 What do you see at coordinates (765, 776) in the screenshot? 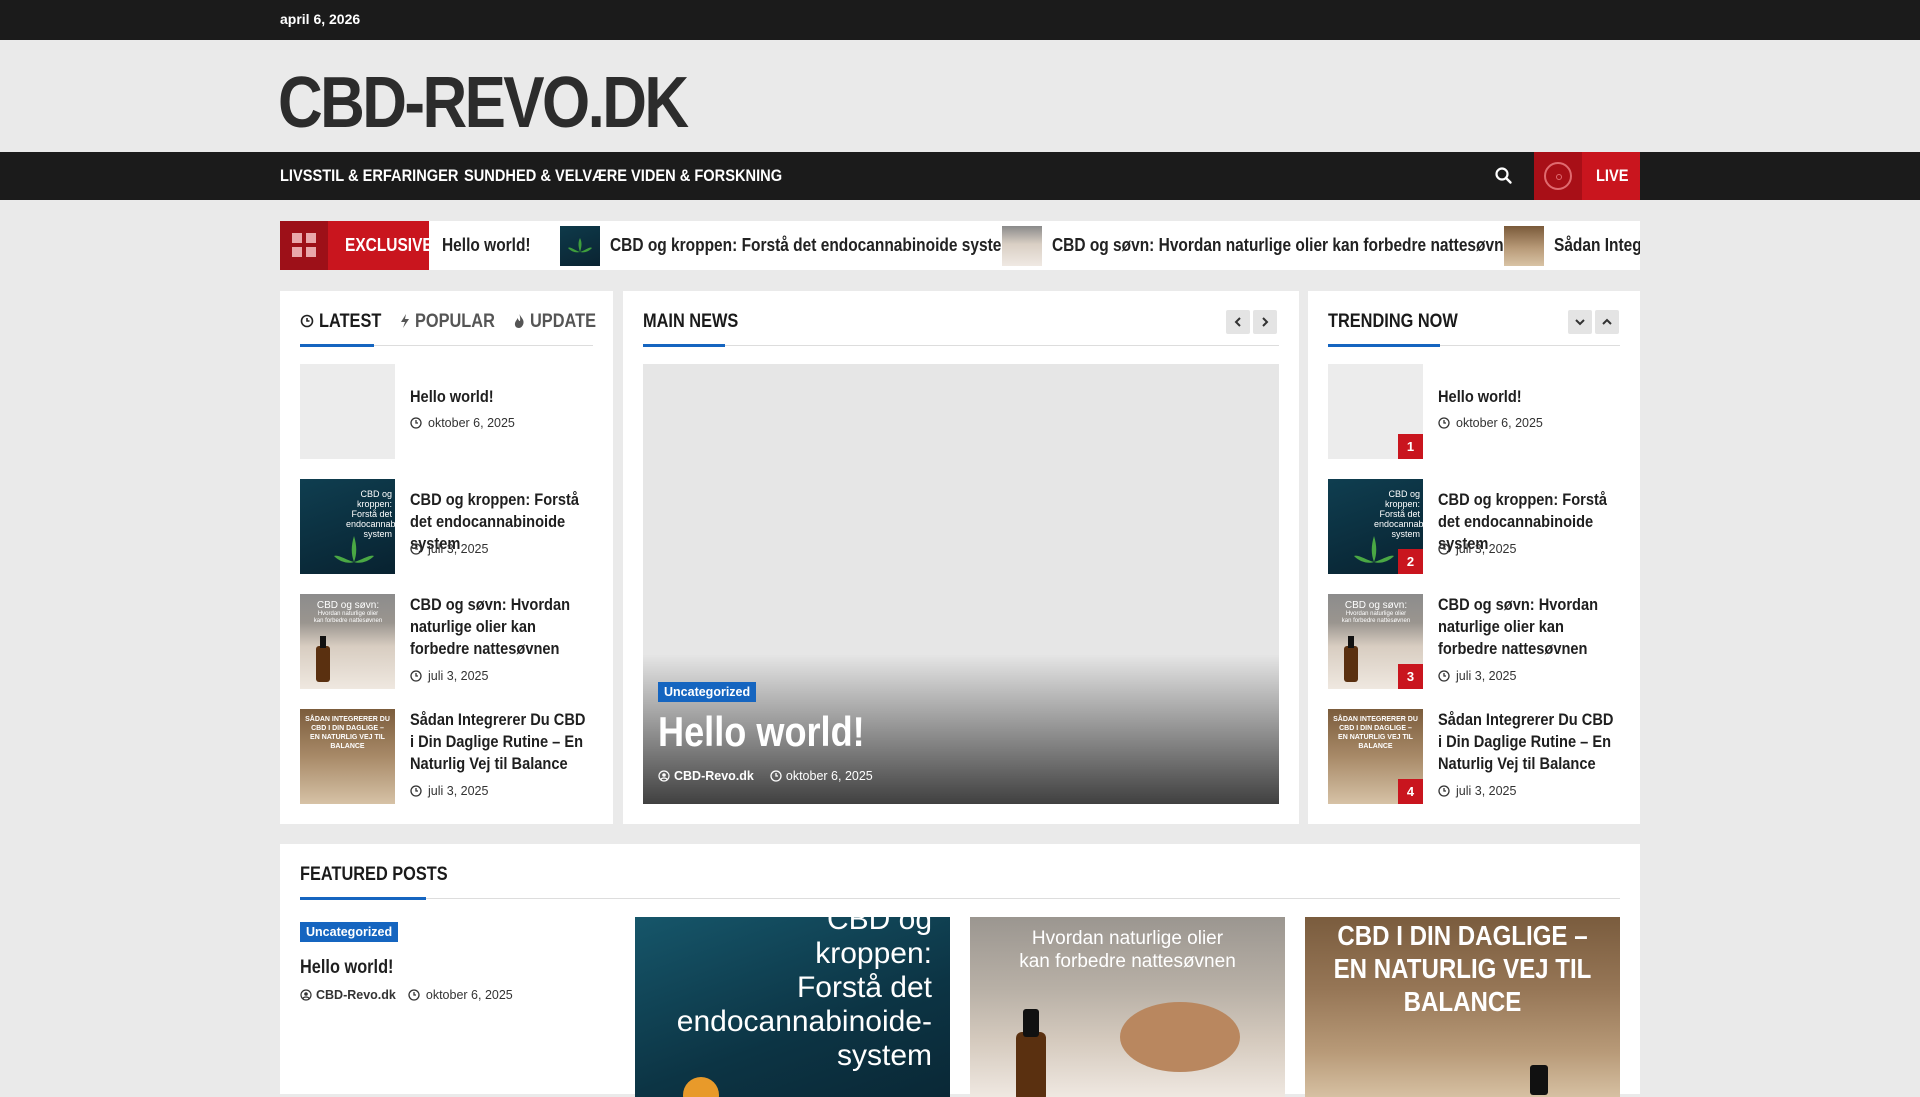
I see `slide-meta: CBD-Revo.dk oktober 6, 2025` at bounding box center [765, 776].